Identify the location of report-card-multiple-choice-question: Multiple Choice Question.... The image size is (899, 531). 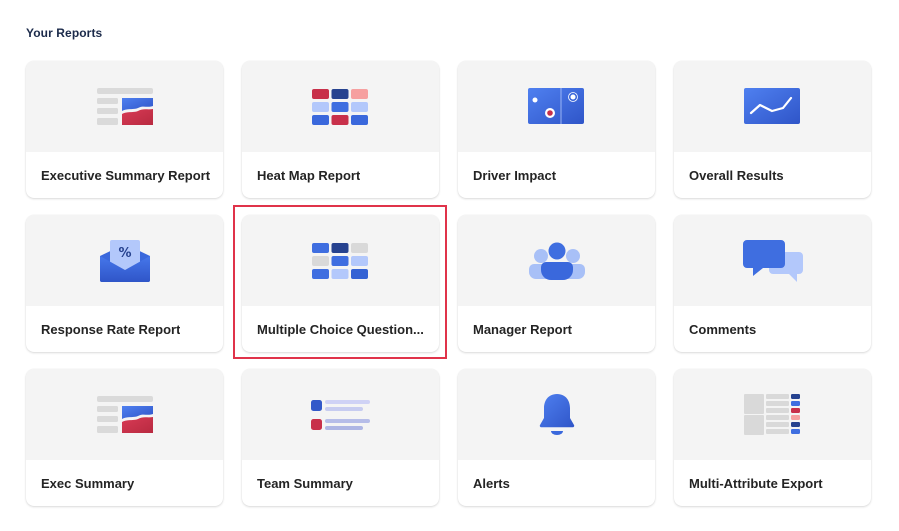
(340, 283).